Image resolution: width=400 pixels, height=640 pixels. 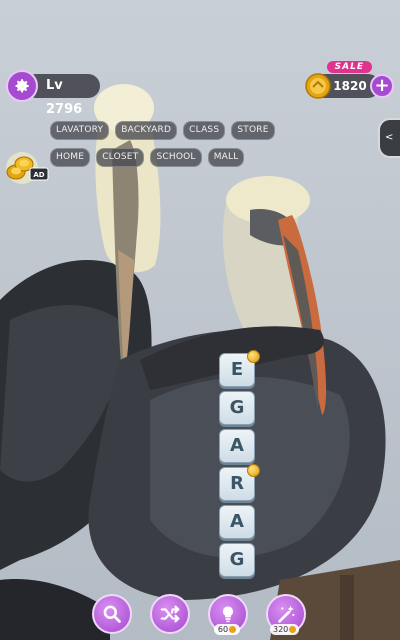 I want to click on letter-column: E G A R A G, so click(x=239, y=465).